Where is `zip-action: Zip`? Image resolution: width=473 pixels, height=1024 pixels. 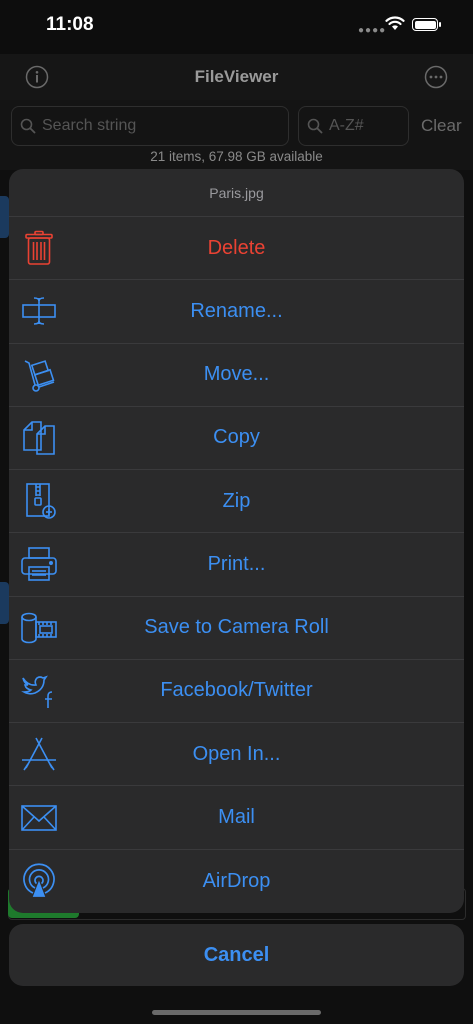
zip-action: Zip is located at coordinates (236, 502).